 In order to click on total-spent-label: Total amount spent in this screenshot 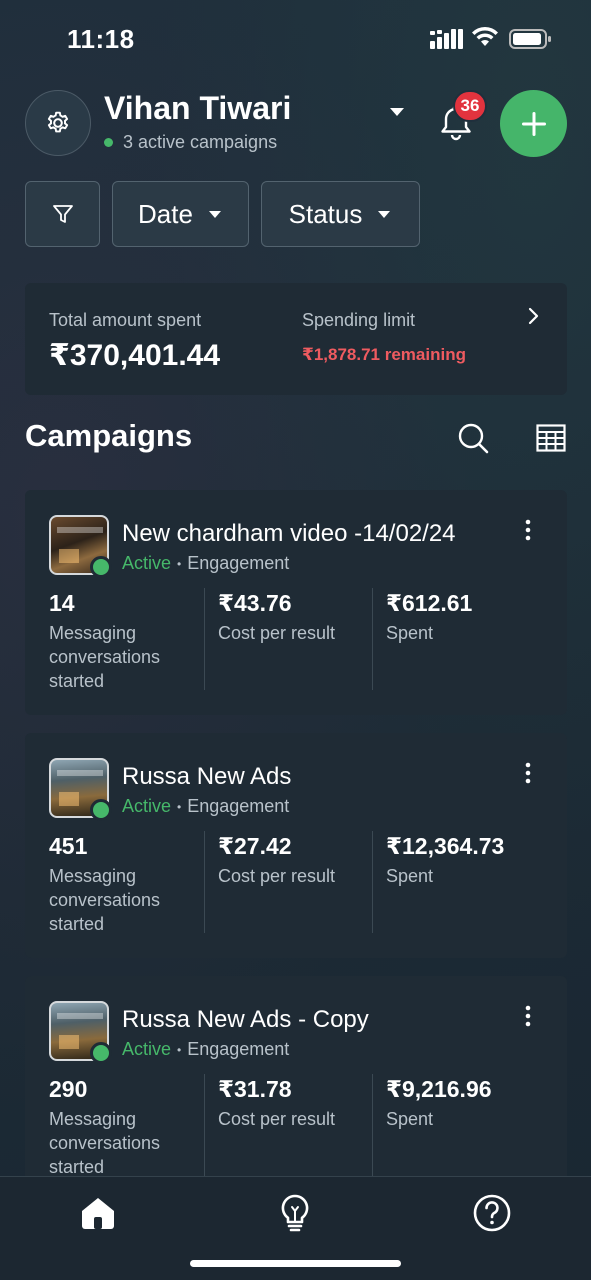, I will do `click(125, 320)`.